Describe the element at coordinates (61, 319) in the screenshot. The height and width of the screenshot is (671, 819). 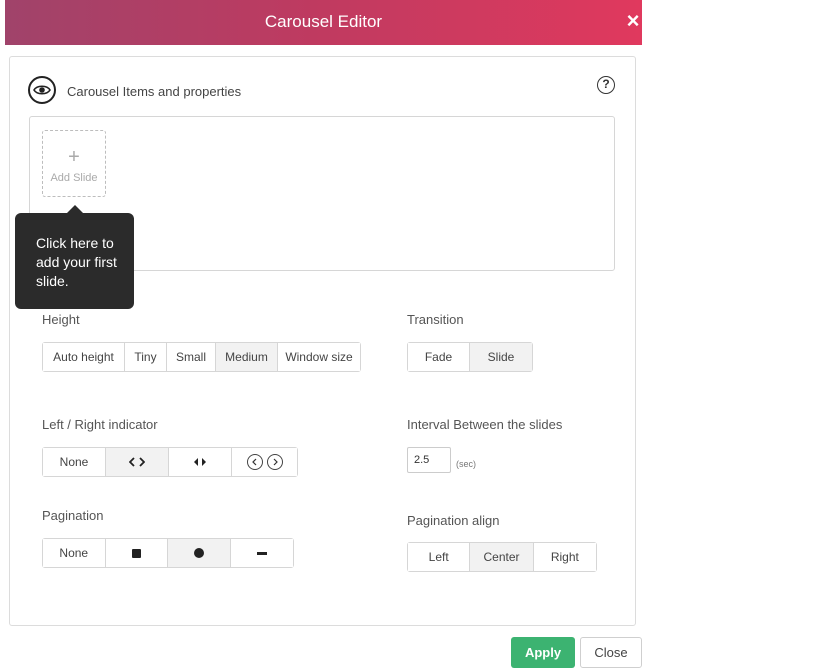
I see `height-label: Height` at that location.